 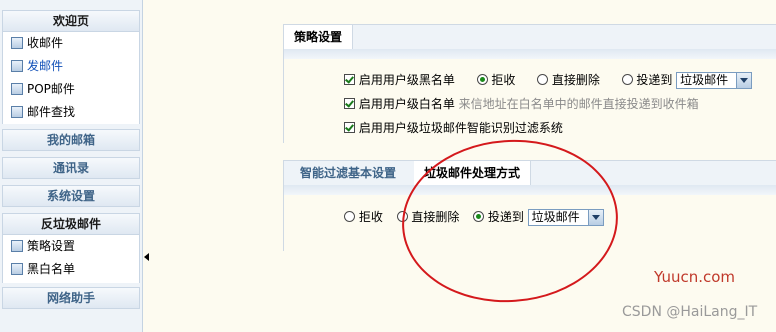 I want to click on sidebar-section-antispam: 反垃圾邮件, so click(x=71, y=224).